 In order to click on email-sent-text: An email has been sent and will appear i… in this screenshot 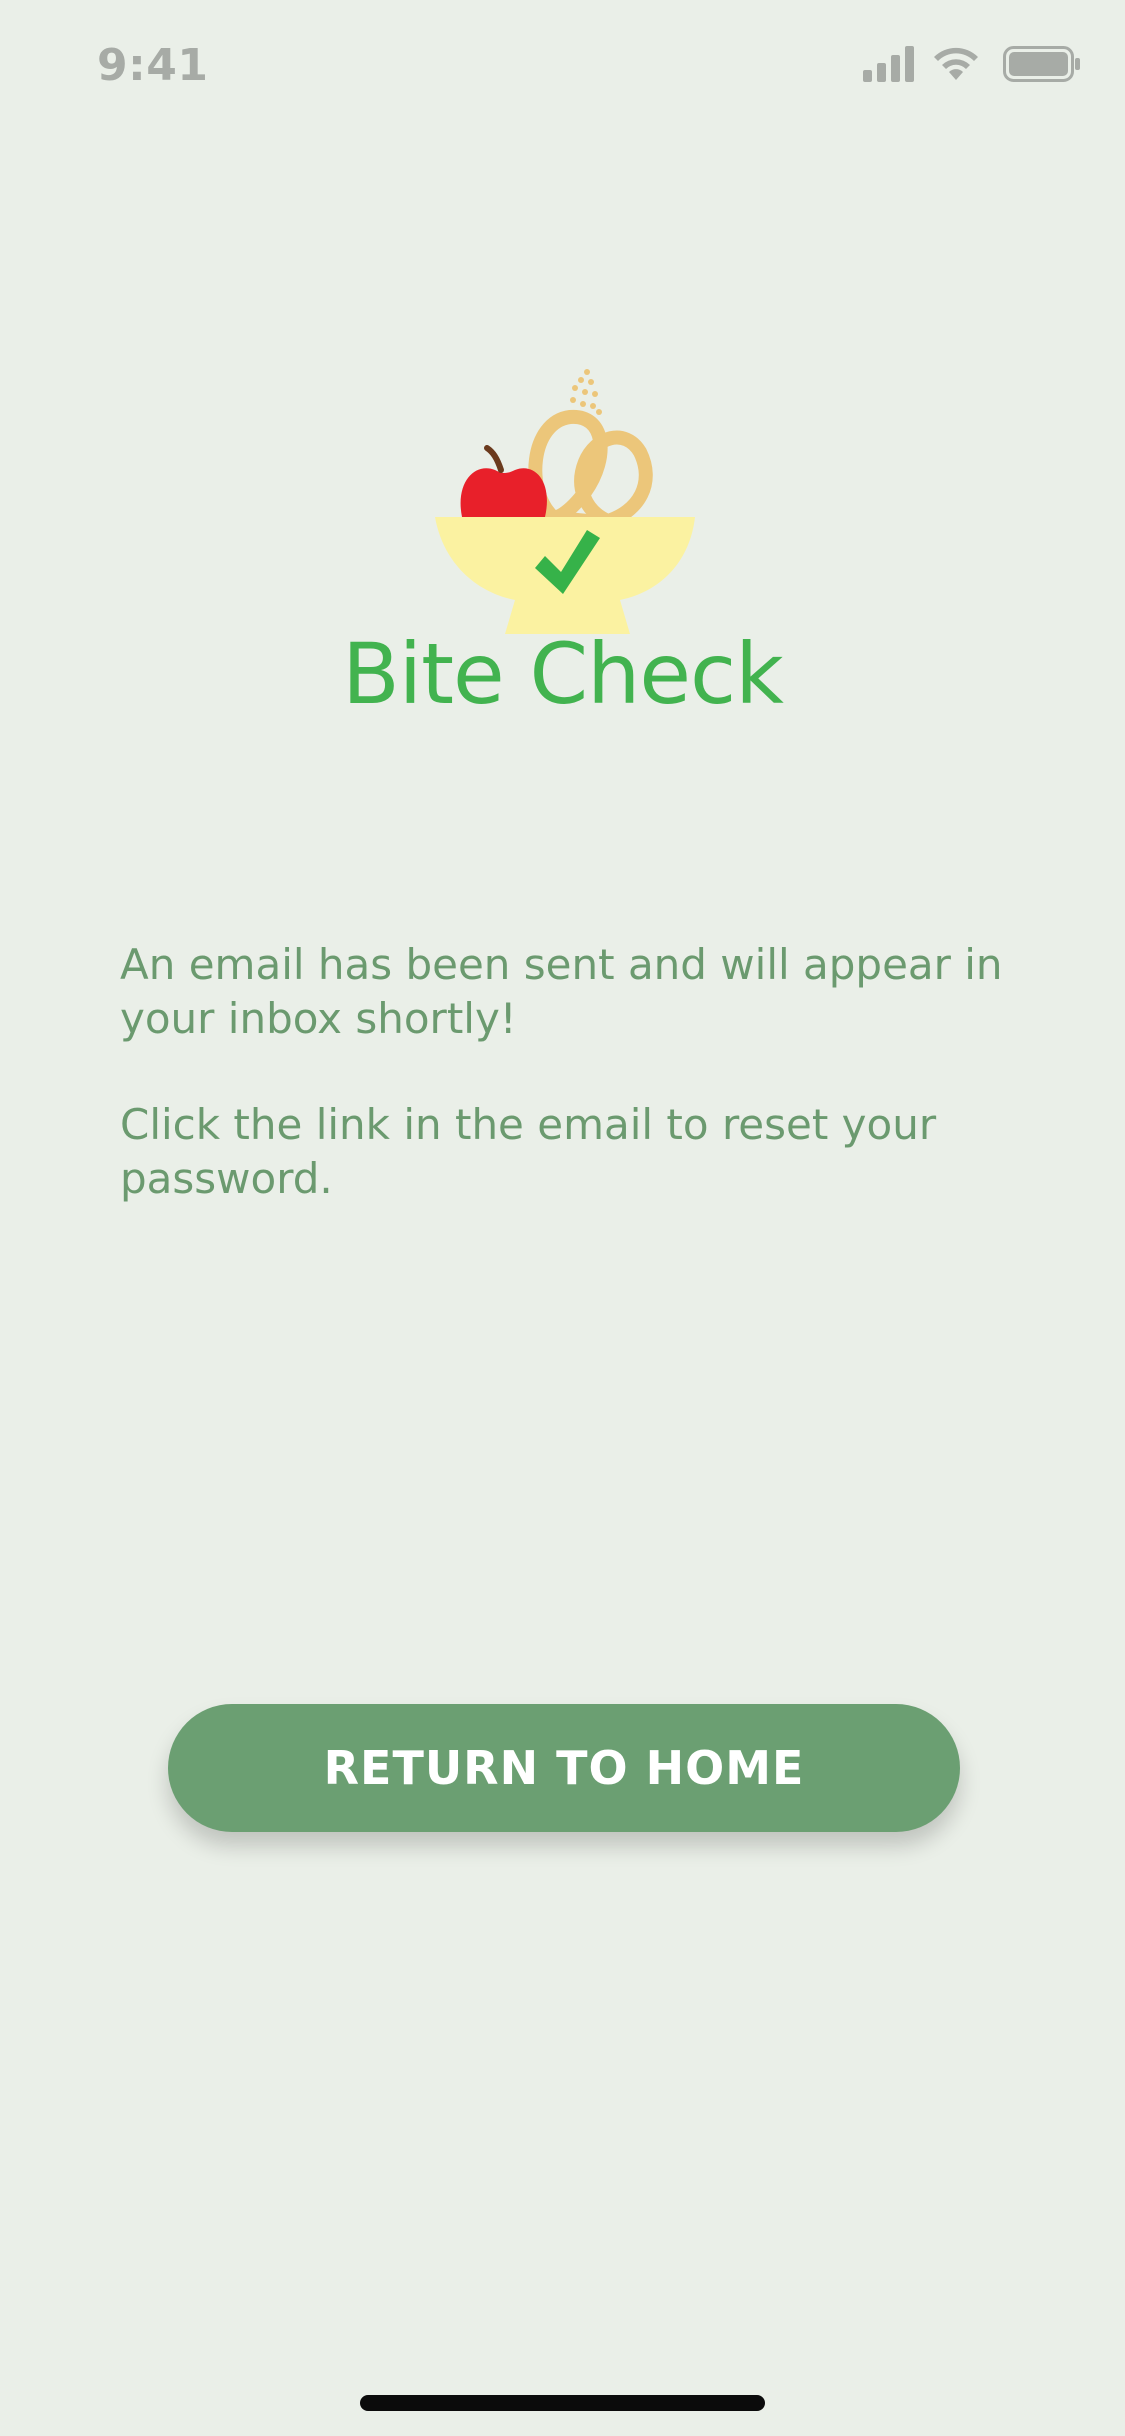, I will do `click(561, 991)`.